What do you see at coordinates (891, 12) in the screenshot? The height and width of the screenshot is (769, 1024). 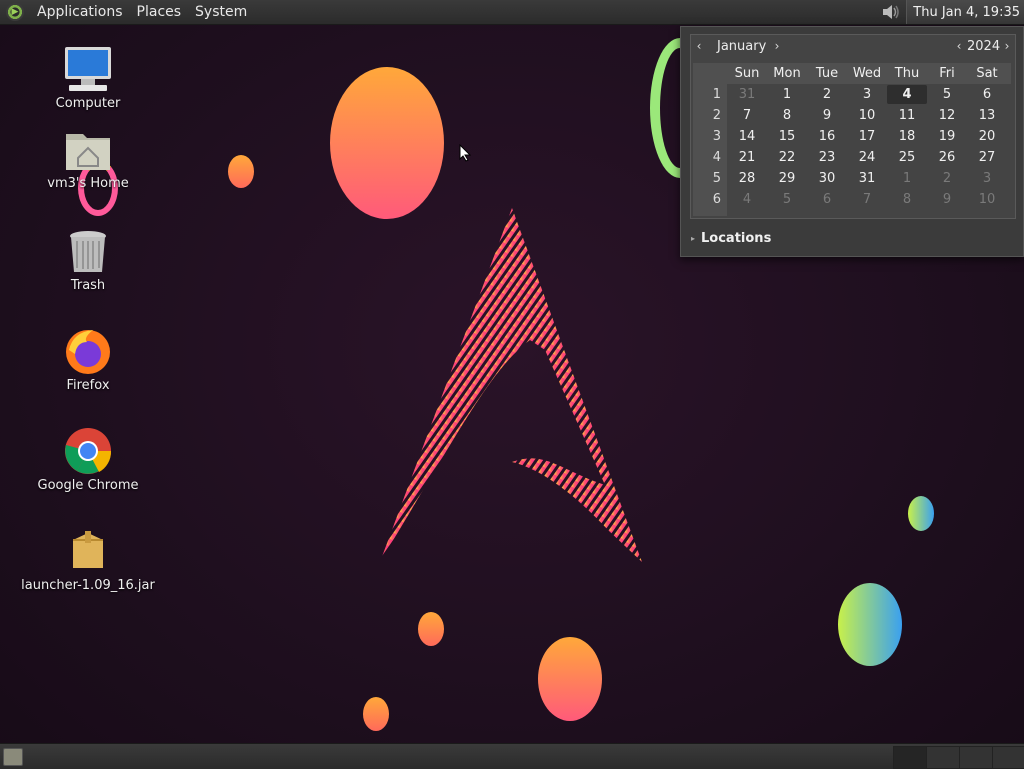 I see `volume-icon` at bounding box center [891, 12].